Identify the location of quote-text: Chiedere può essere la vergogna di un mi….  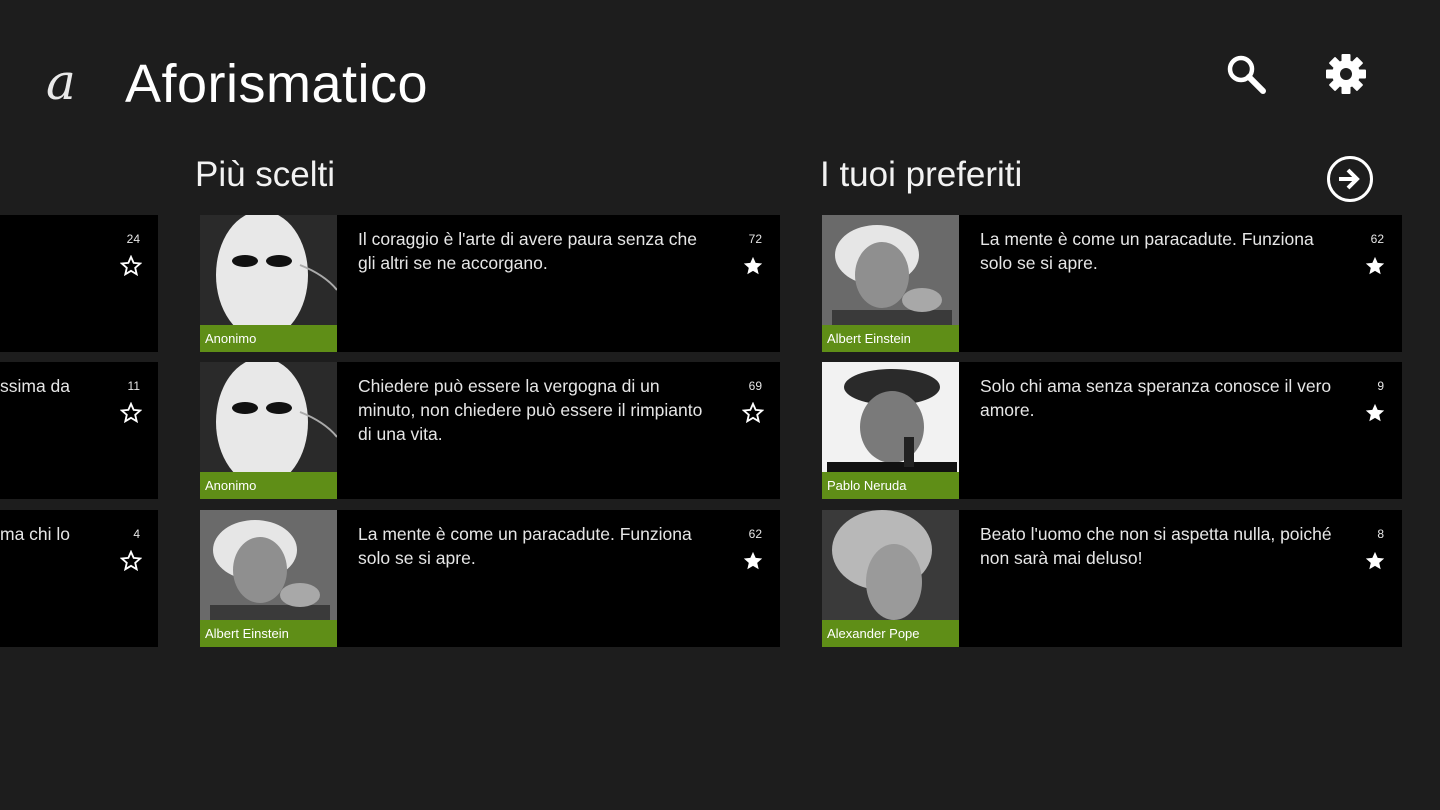
(530, 410).